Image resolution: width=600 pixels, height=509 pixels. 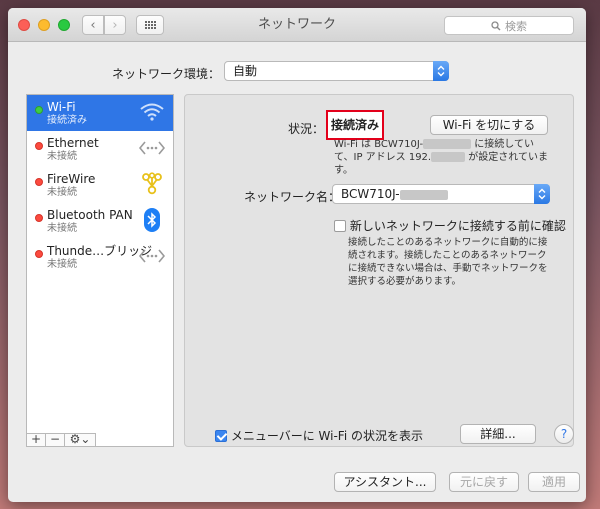 I want to click on show-in-menubar-checkbox, so click(x=221, y=436).